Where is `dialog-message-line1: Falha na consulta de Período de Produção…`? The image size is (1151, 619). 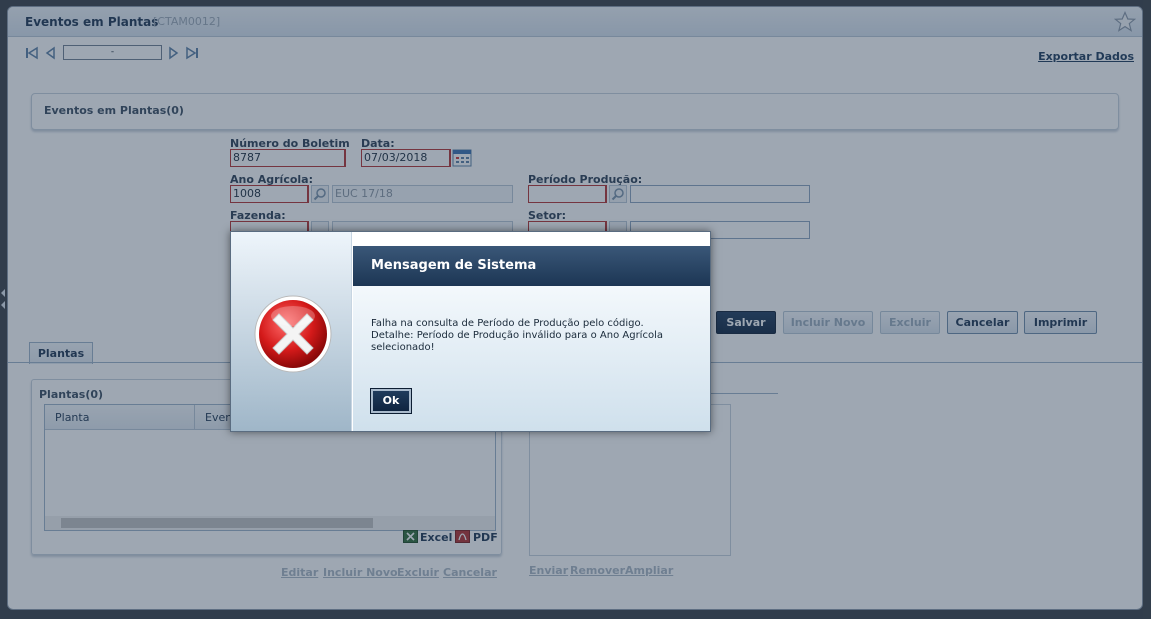
dialog-message-line1: Falha na consulta de Período de Produção… is located at coordinates (507, 323).